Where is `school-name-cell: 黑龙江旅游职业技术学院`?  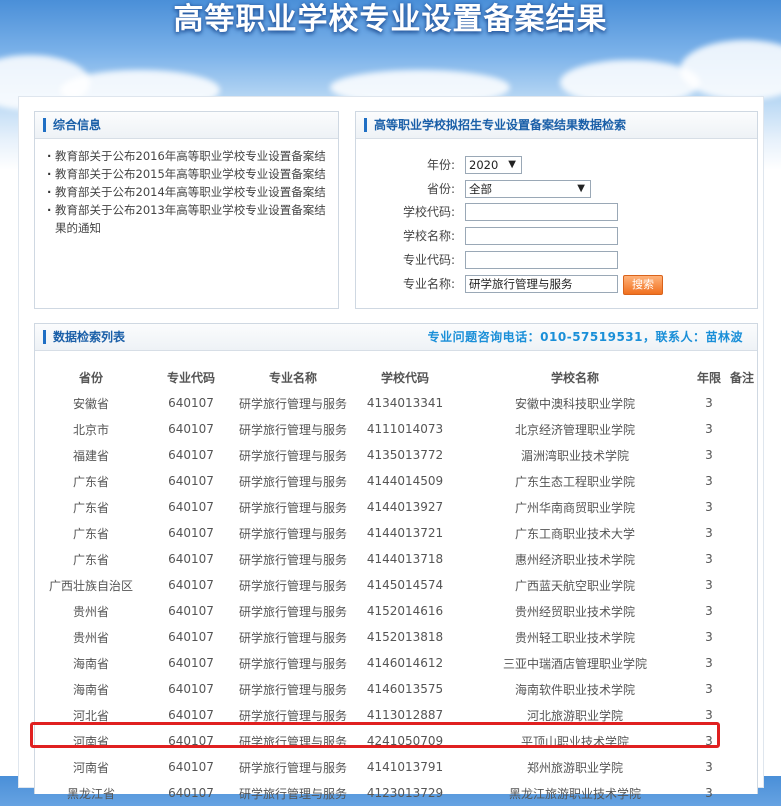 school-name-cell: 黑龙江旅游职业技术学院 is located at coordinates (574, 793).